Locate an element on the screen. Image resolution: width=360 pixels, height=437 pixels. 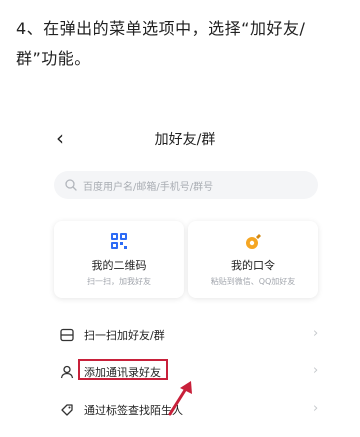
my-qr-code-card: 我的二维码 扫一扫，加我好友 is located at coordinates (119, 259).